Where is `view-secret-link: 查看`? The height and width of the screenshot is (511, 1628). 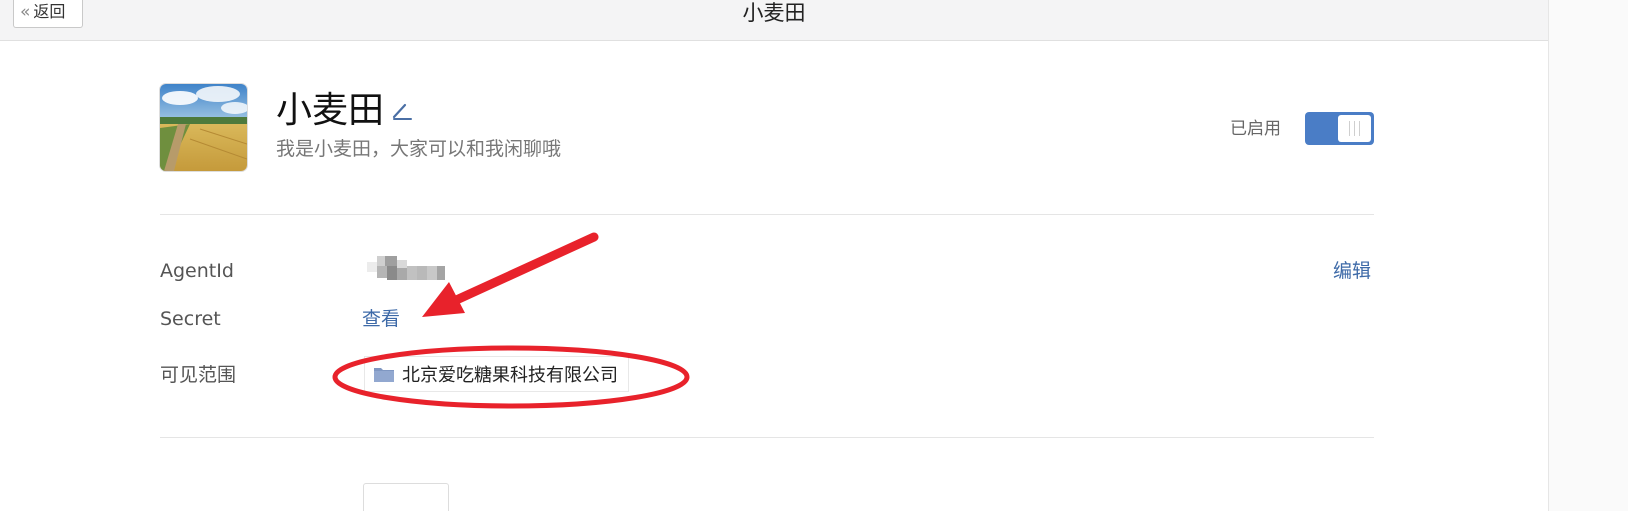 view-secret-link: 查看 is located at coordinates (381, 319).